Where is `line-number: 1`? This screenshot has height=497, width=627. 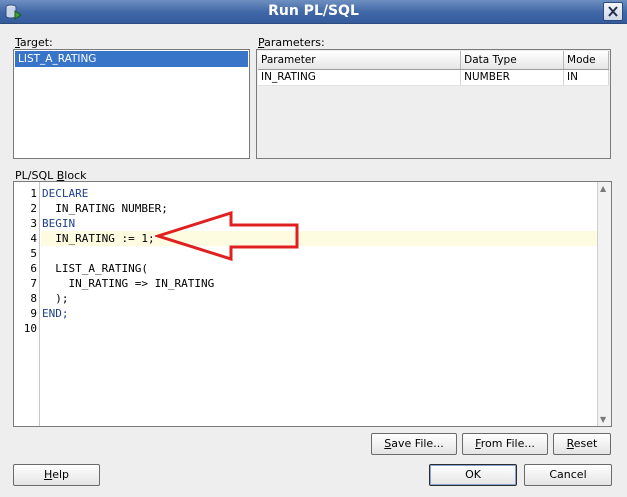
line-number: 1 is located at coordinates (33, 193).